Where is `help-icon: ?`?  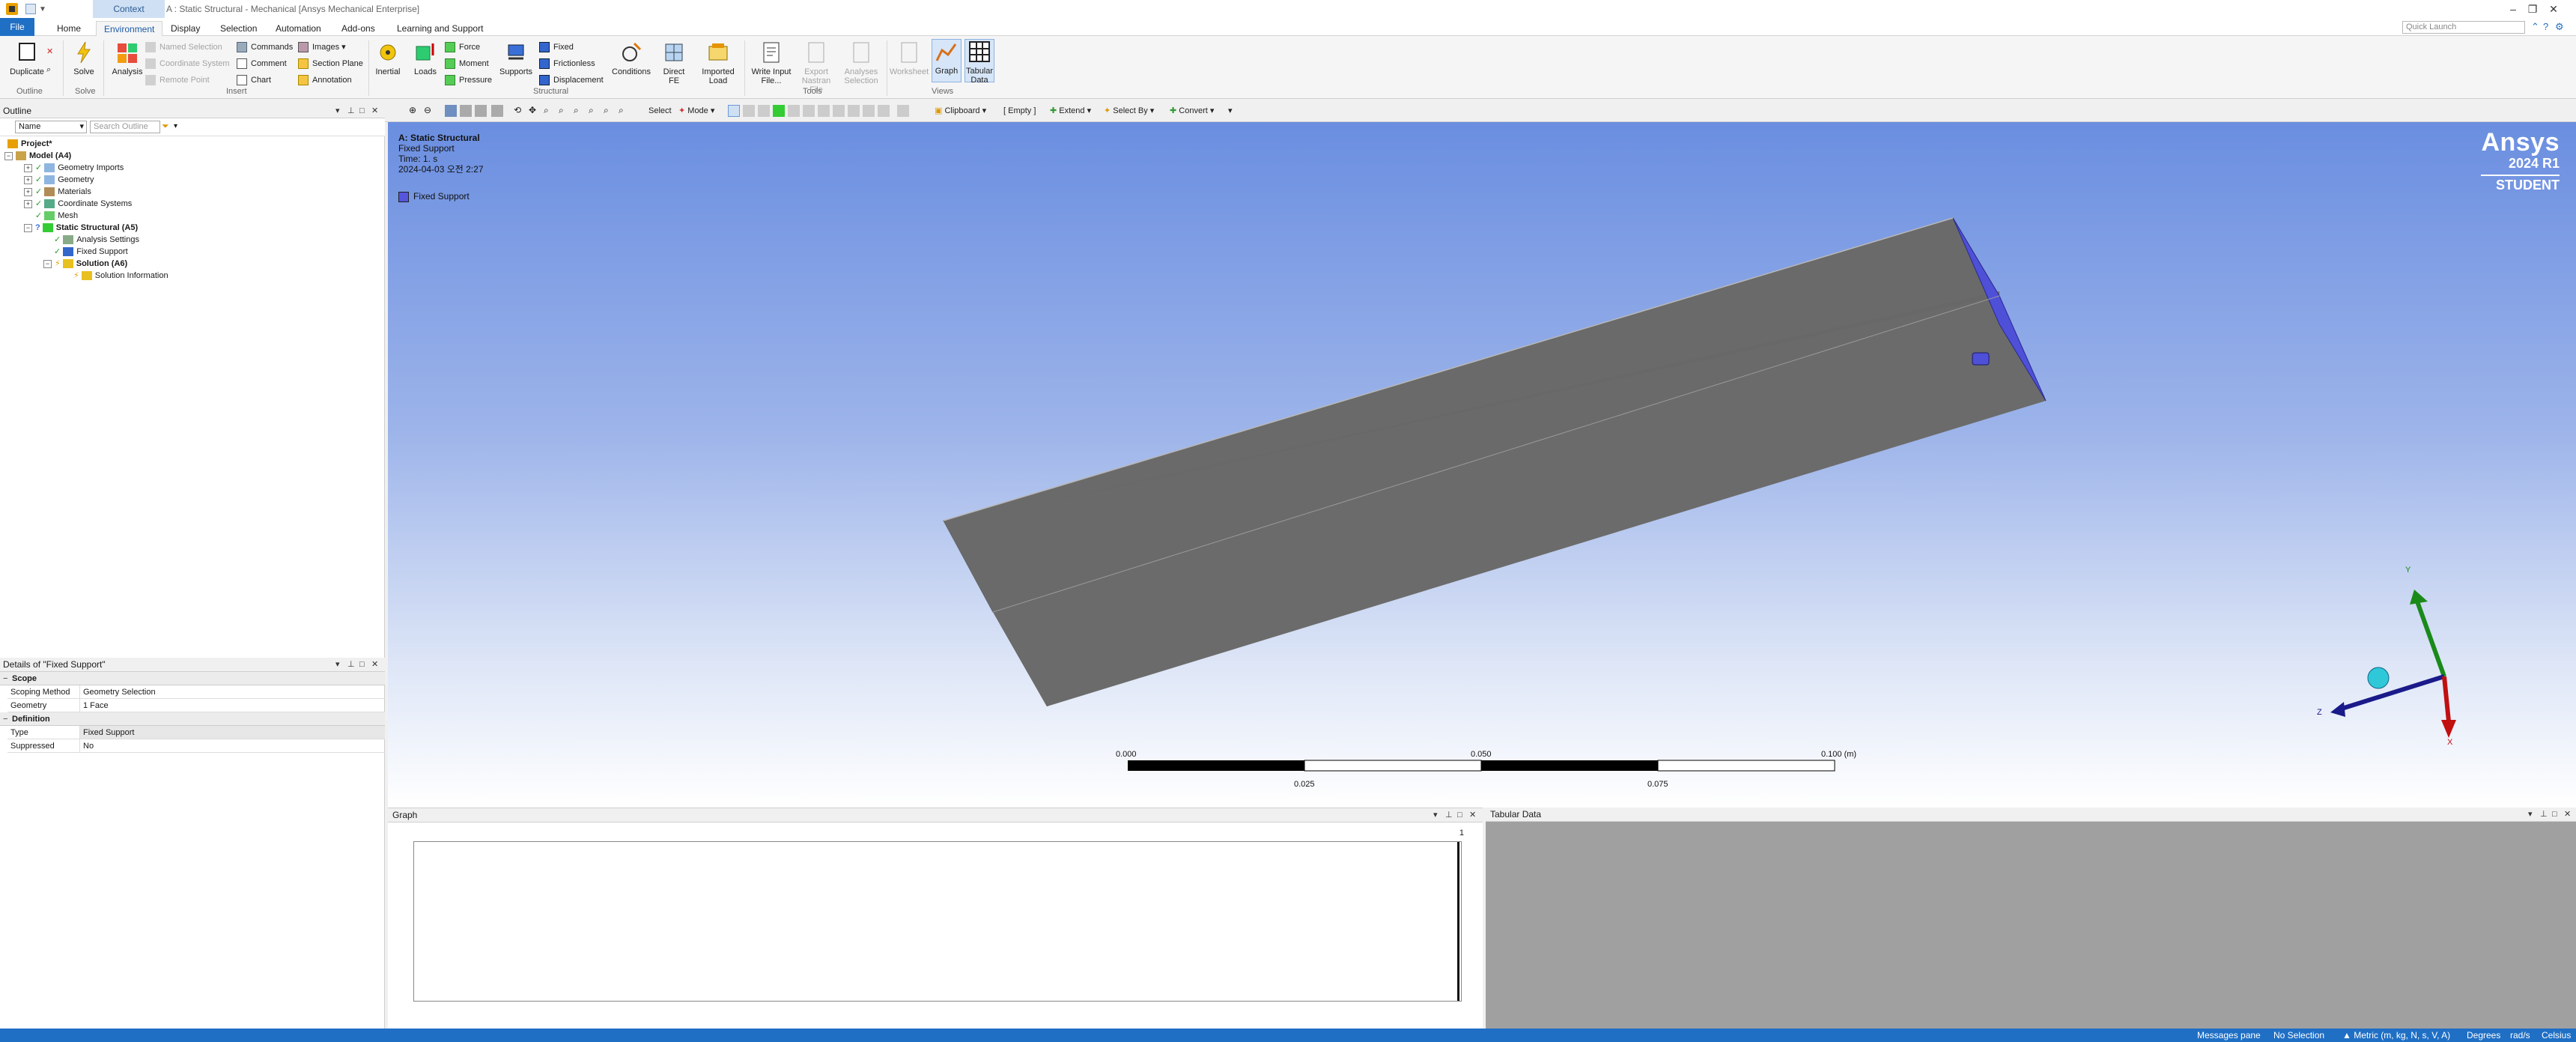
help-icon: ? is located at coordinates (2545, 27).